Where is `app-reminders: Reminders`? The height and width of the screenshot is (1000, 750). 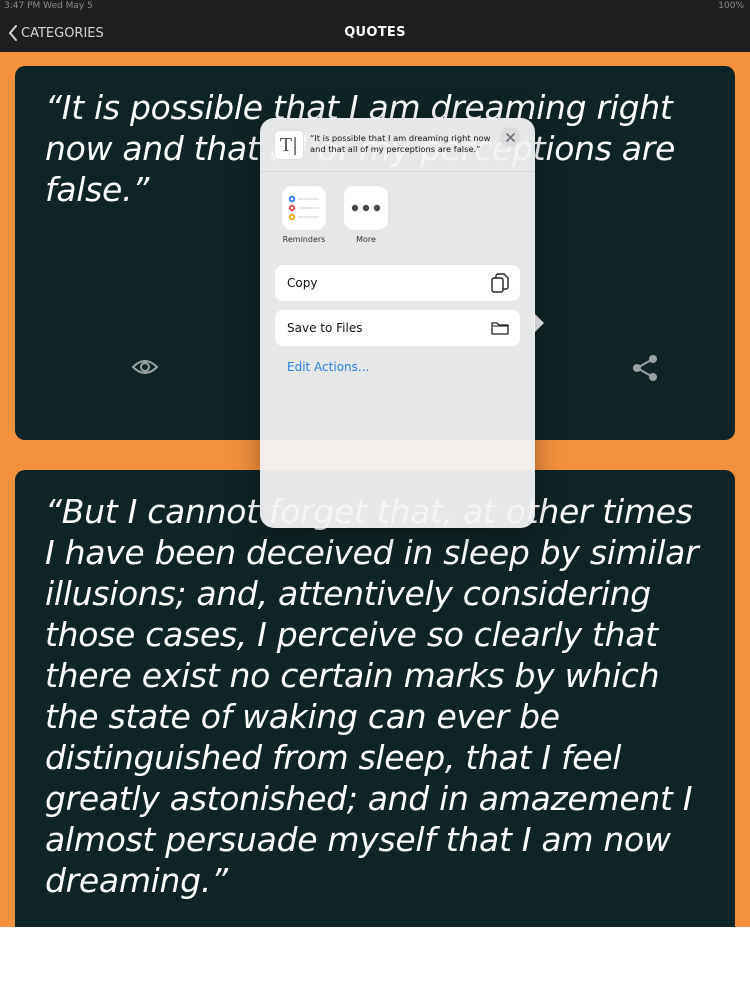
app-reminders: Reminders is located at coordinates (304, 216).